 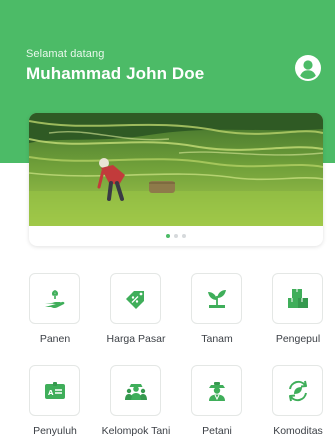 I want to click on sprout-plant-icon, so click(x=216, y=298).